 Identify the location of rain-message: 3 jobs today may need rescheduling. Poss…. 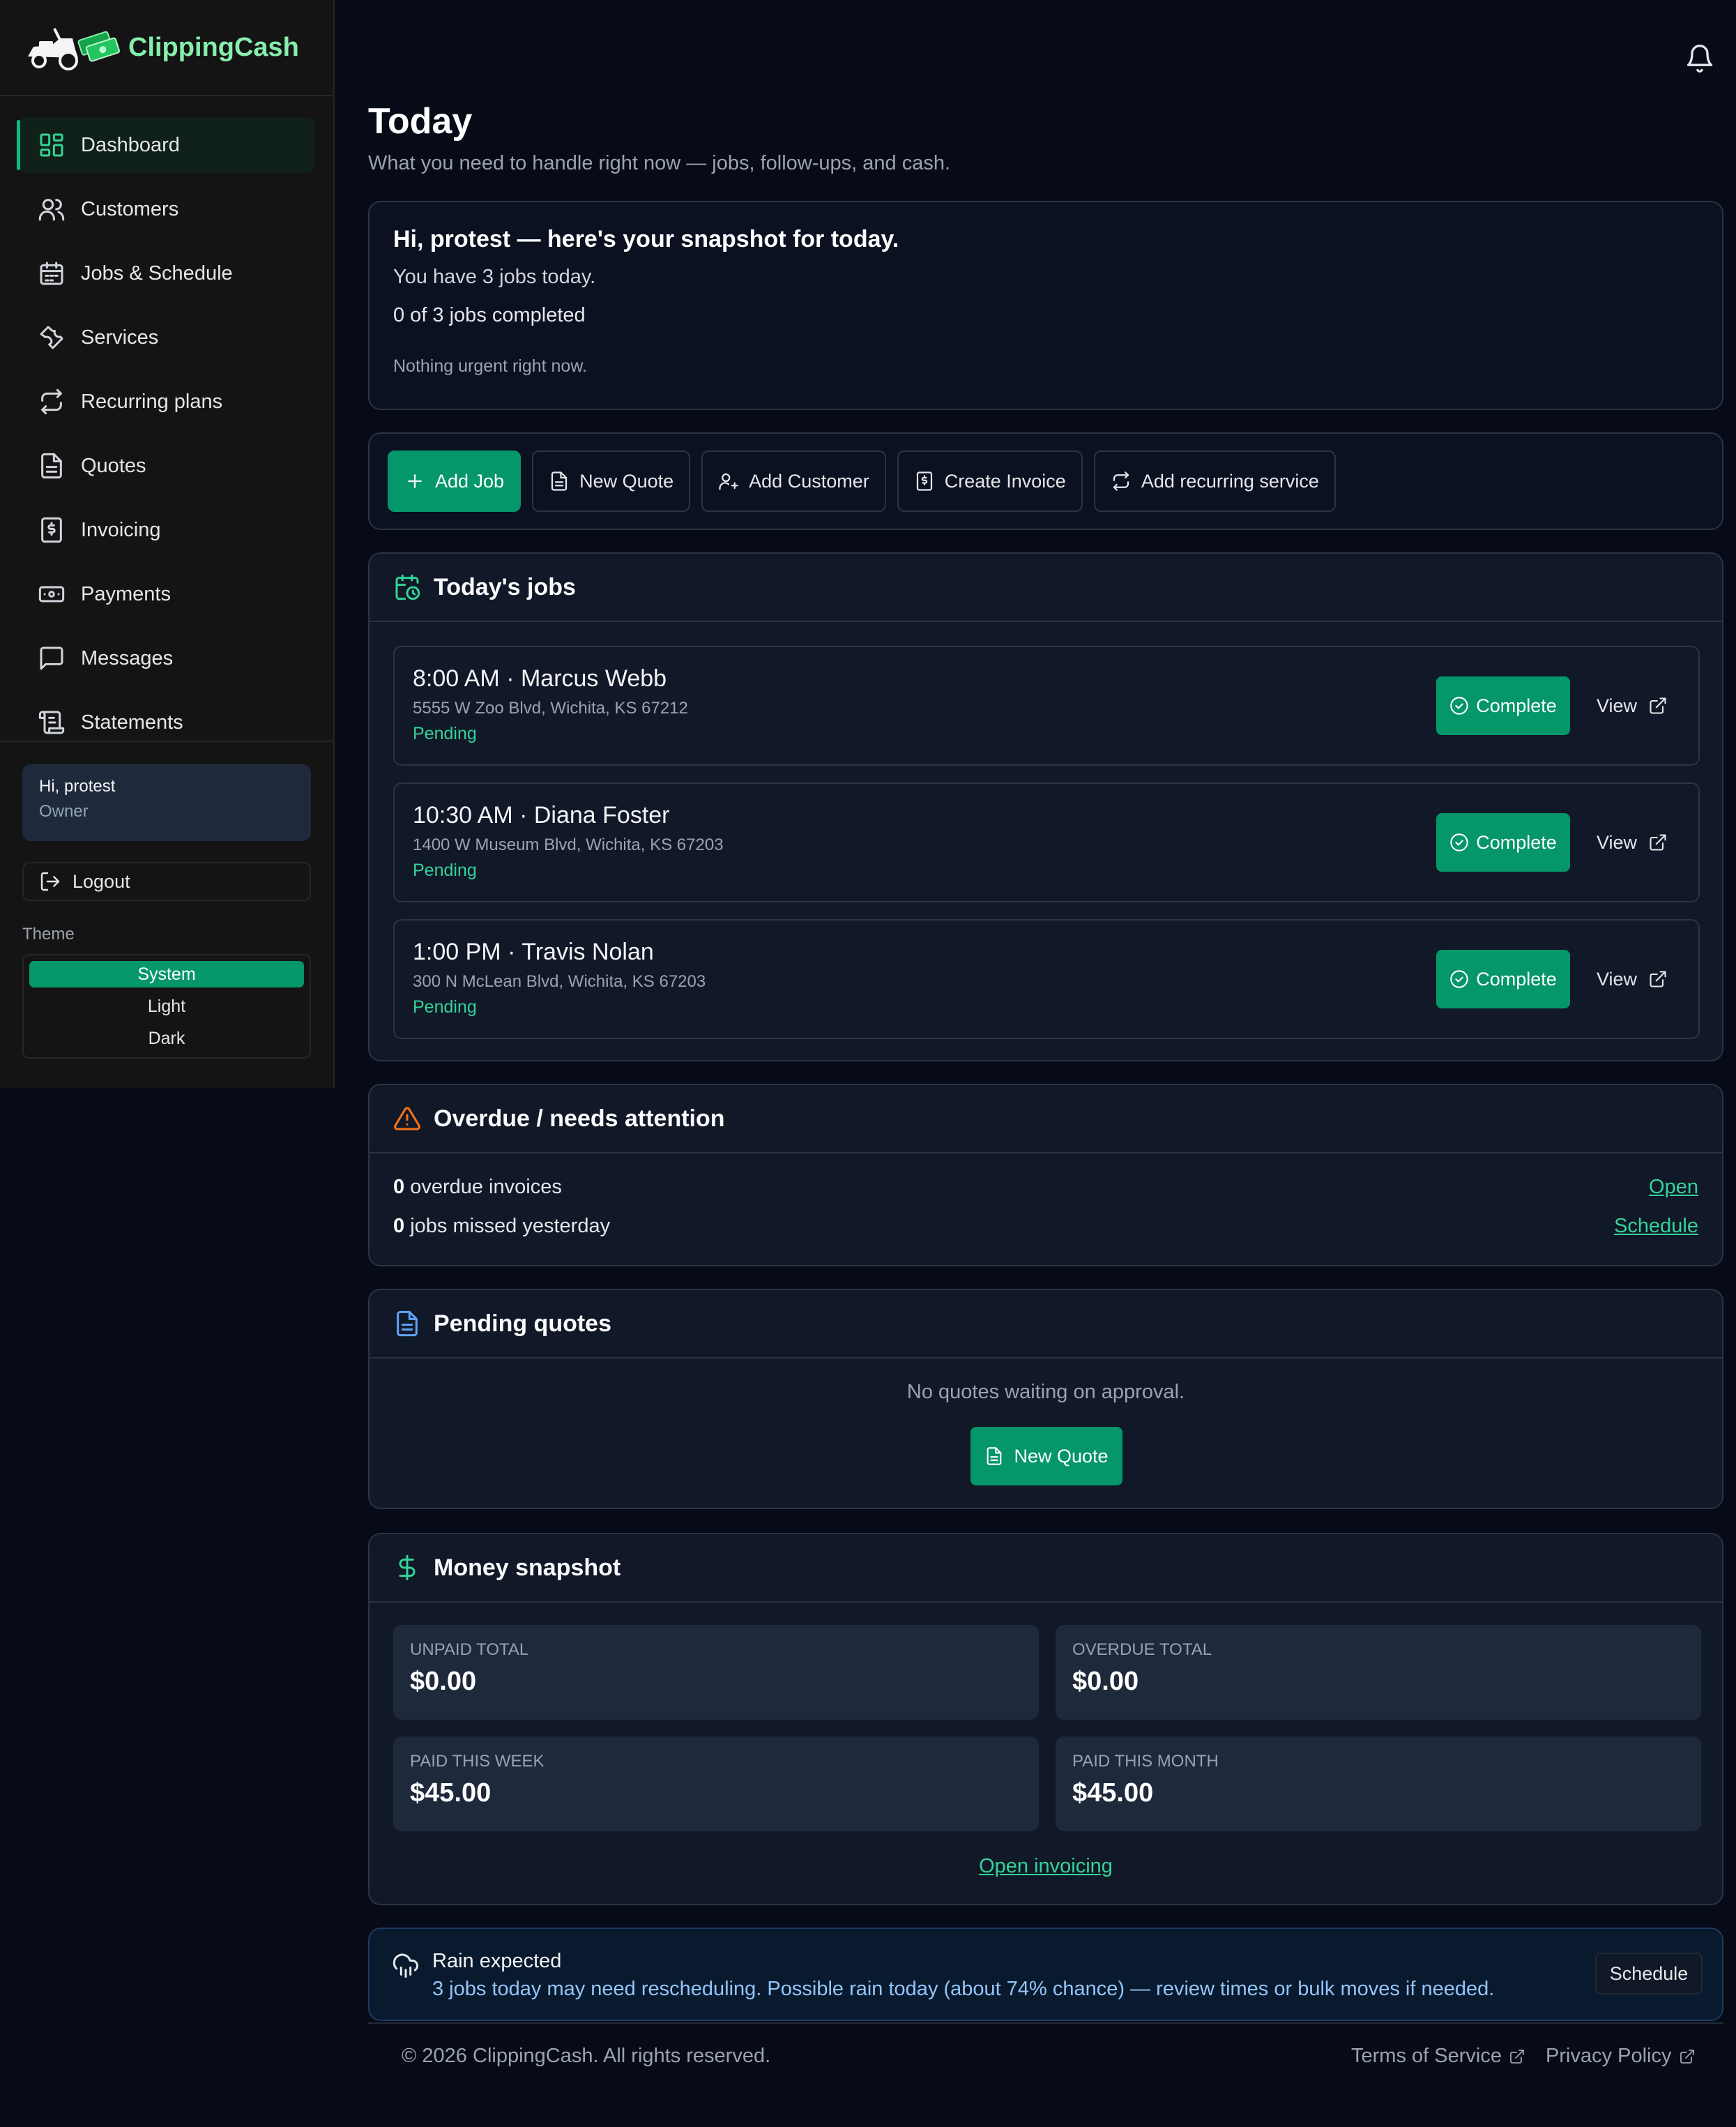
(964, 1989).